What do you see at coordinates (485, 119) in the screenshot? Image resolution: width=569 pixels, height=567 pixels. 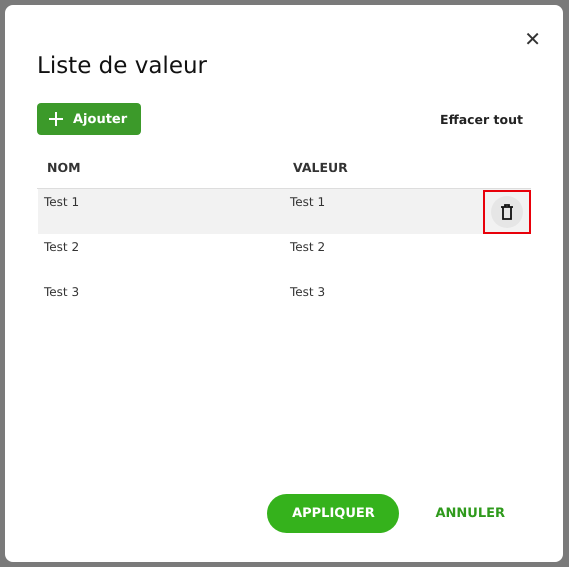 I see `clear-all-button: Effacer tout` at bounding box center [485, 119].